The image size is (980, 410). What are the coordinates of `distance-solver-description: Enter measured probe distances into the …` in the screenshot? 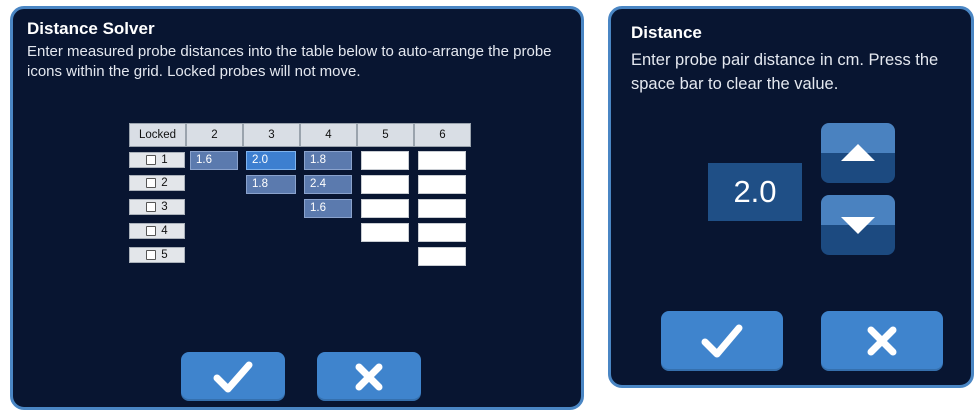 It's located at (289, 61).